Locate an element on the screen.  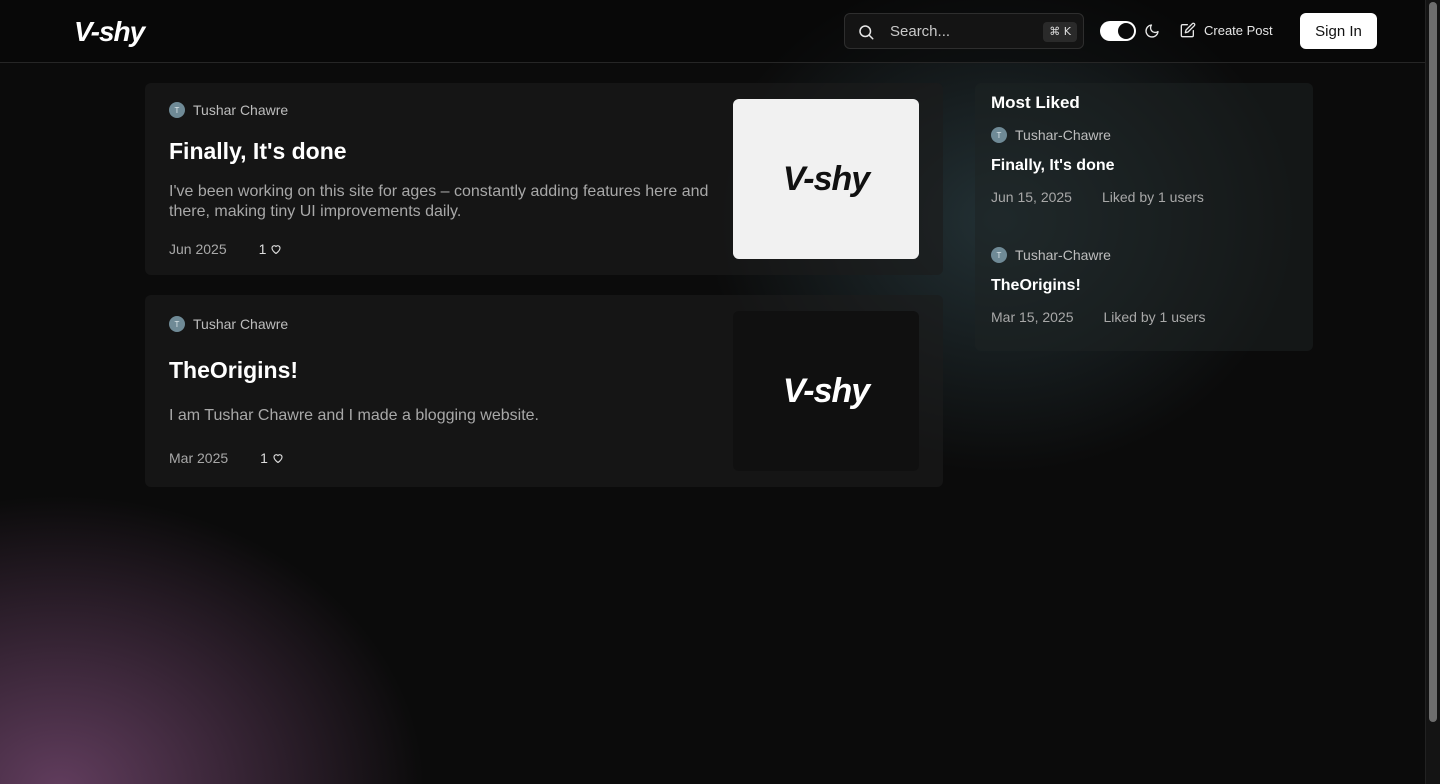
post-meta: Mar 2025 1 is located at coordinates (226, 458).